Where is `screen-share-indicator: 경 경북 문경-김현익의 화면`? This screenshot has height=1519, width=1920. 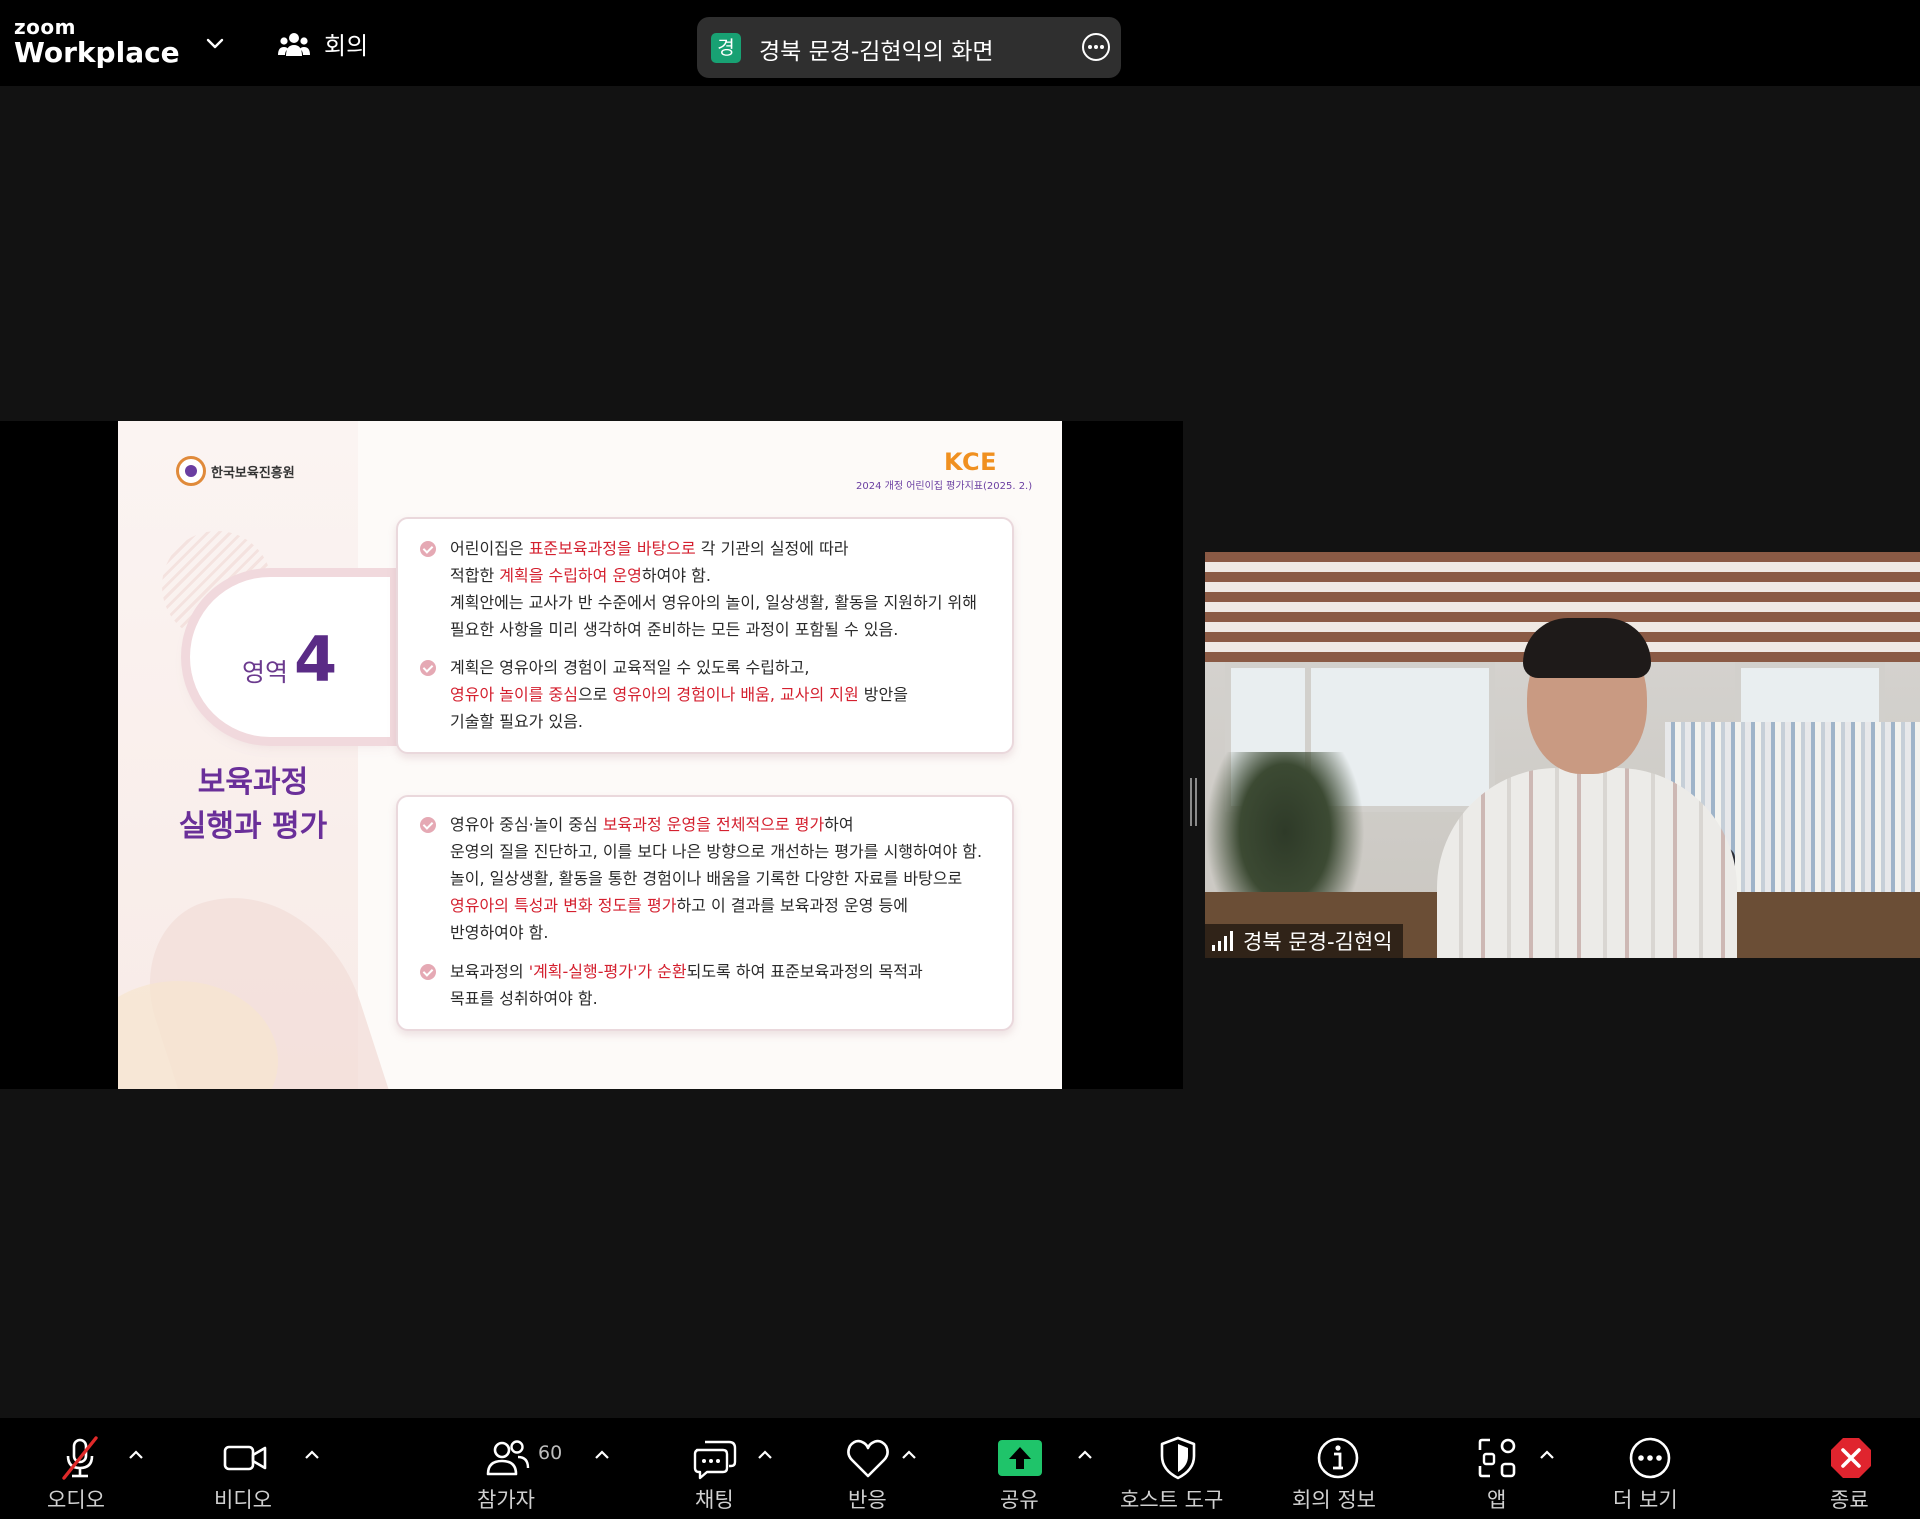 screen-share-indicator: 경 경북 문경-김현익의 화면 is located at coordinates (909, 47).